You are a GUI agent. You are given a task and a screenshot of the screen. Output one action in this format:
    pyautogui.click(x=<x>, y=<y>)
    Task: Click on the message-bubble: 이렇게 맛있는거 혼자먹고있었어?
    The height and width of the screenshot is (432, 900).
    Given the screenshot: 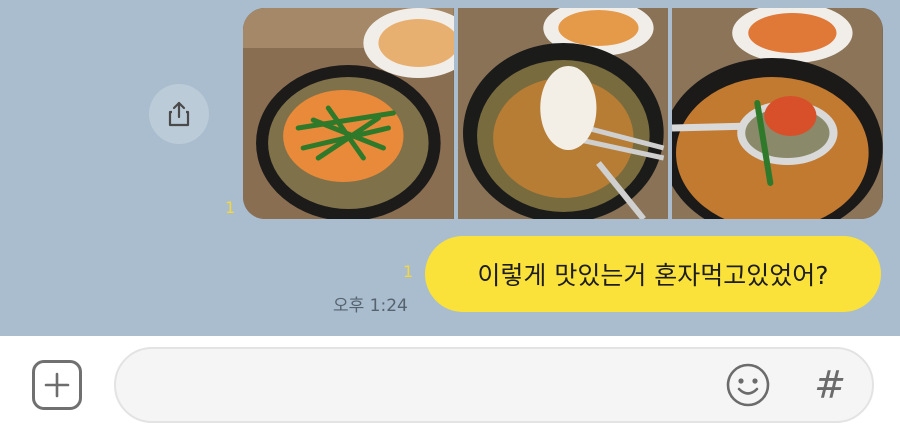 What is the action you would take?
    pyautogui.click(x=653, y=274)
    